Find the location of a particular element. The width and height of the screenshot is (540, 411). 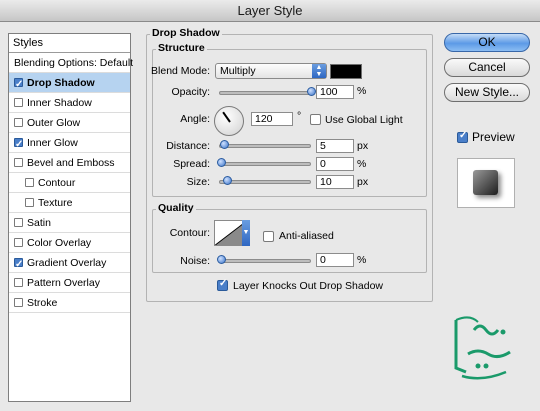

blend-mode-select: Multiply ▲ ▼ is located at coordinates (271, 71).